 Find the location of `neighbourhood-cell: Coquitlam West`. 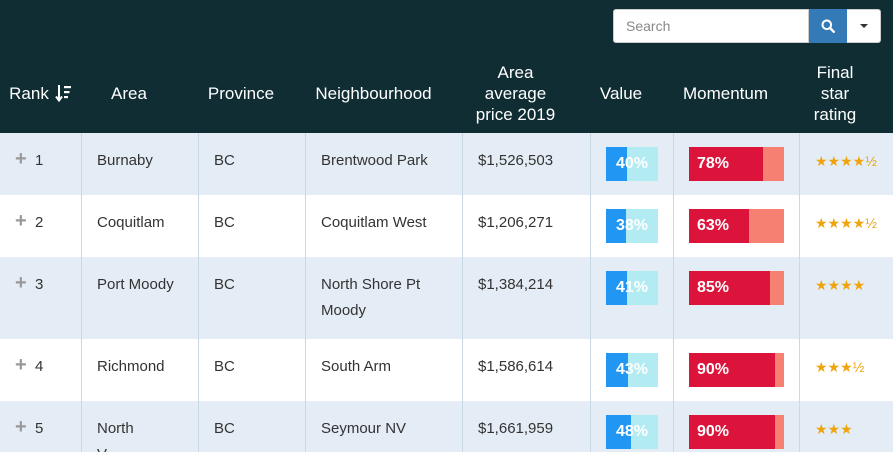

neighbourhood-cell: Coquitlam West is located at coordinates (374, 222).